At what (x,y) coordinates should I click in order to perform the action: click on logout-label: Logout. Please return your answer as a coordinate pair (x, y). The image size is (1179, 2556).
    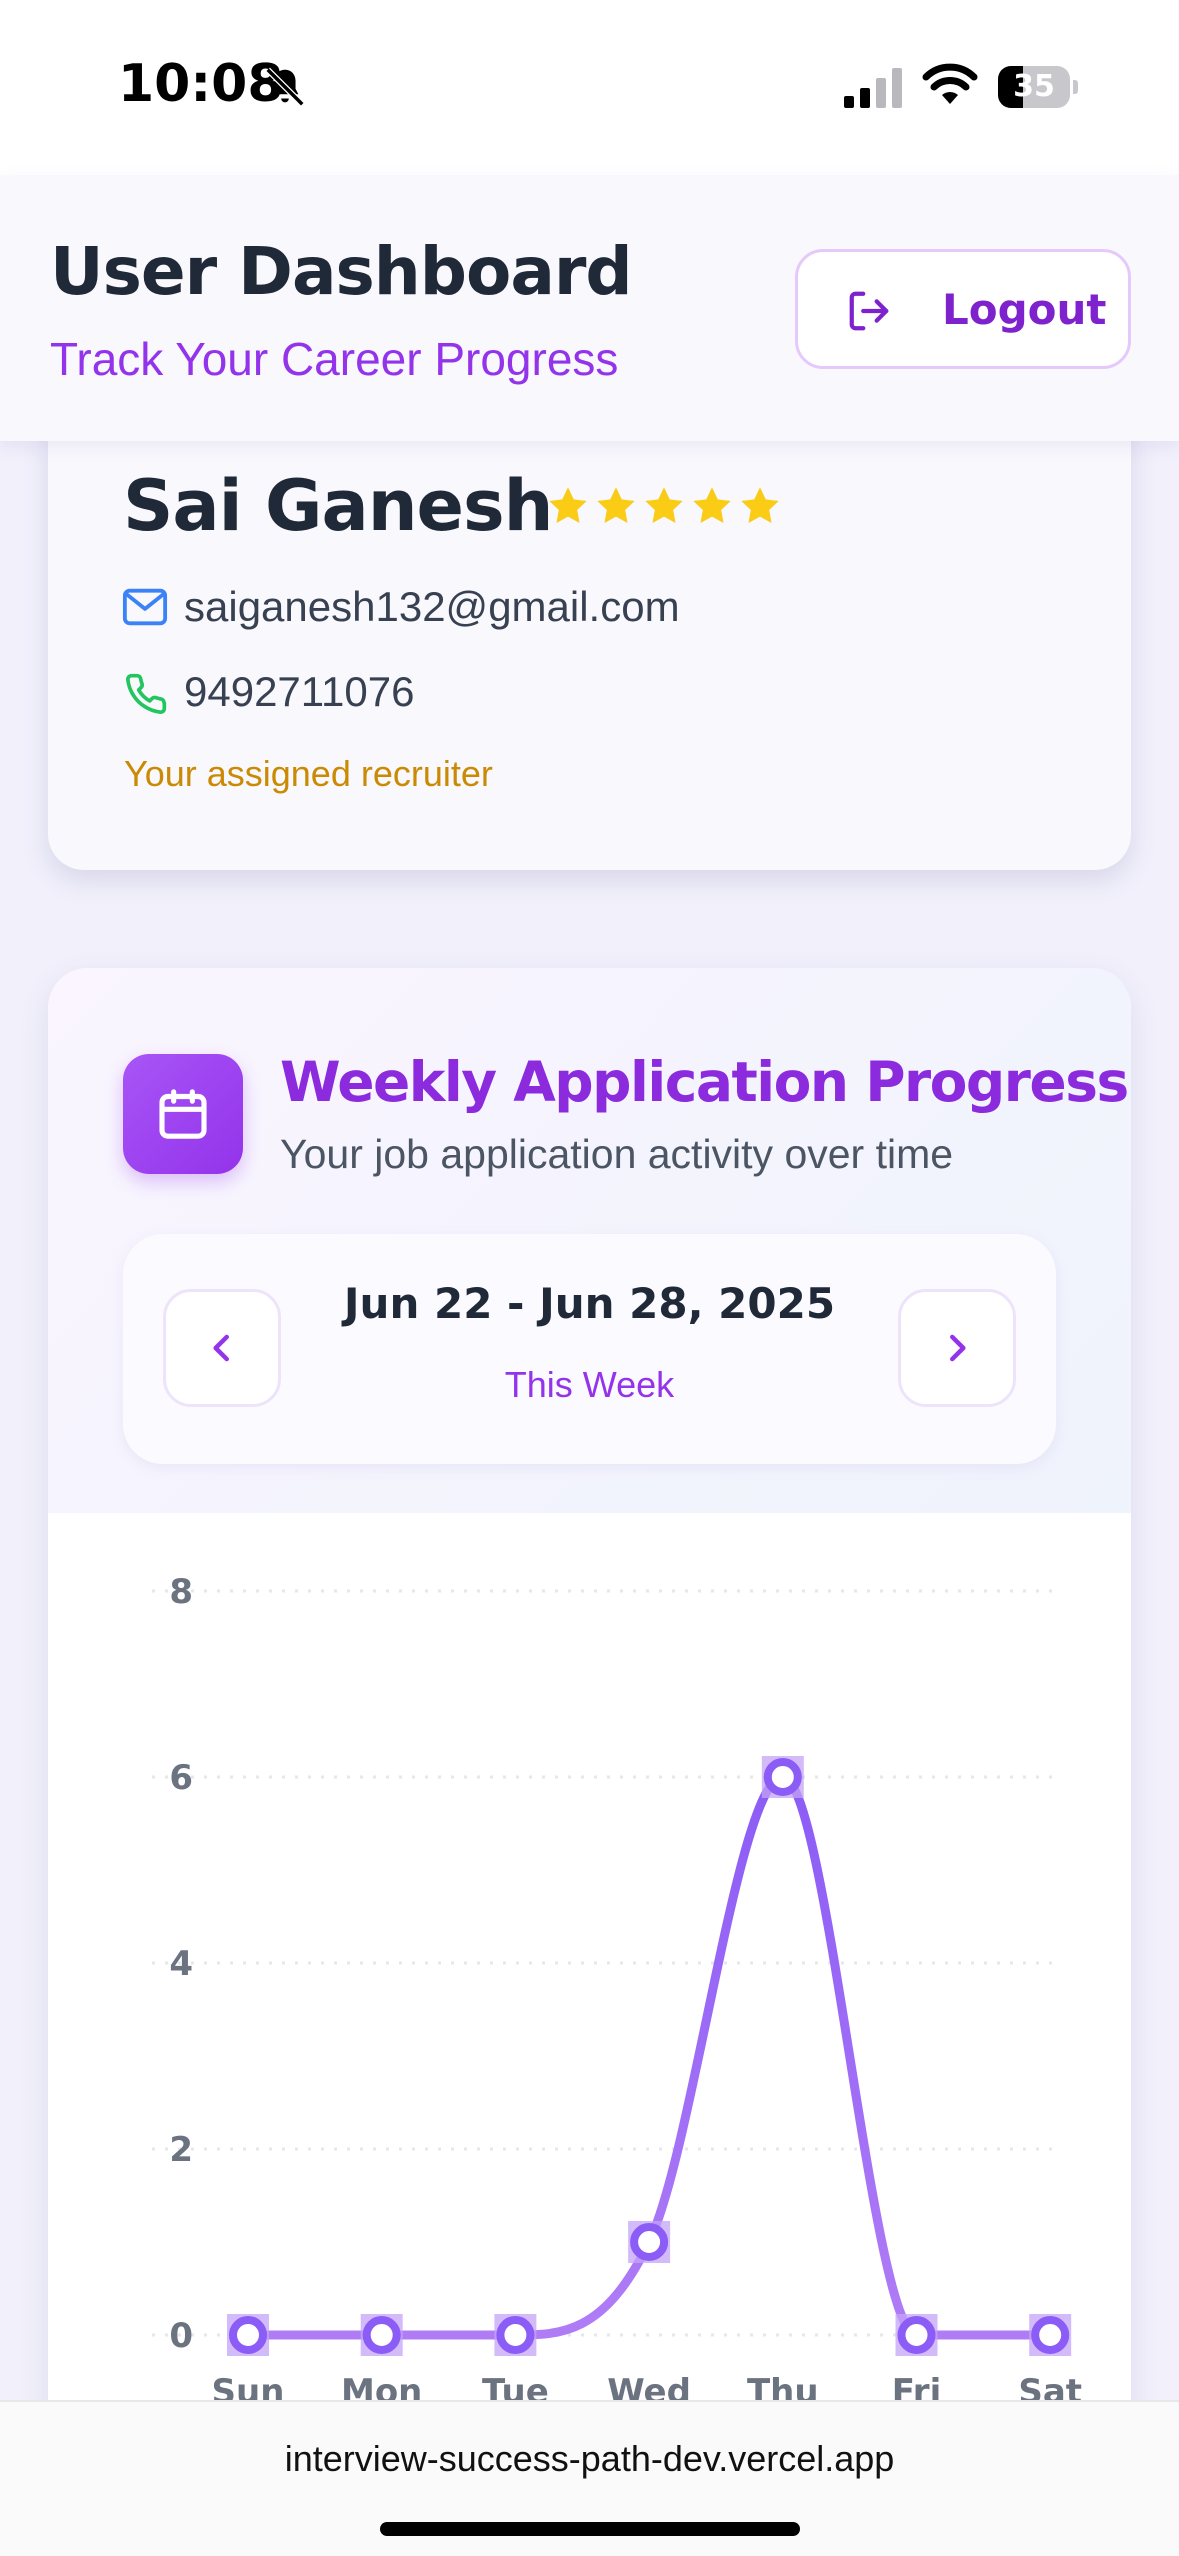
    Looking at the image, I should click on (1024, 309).